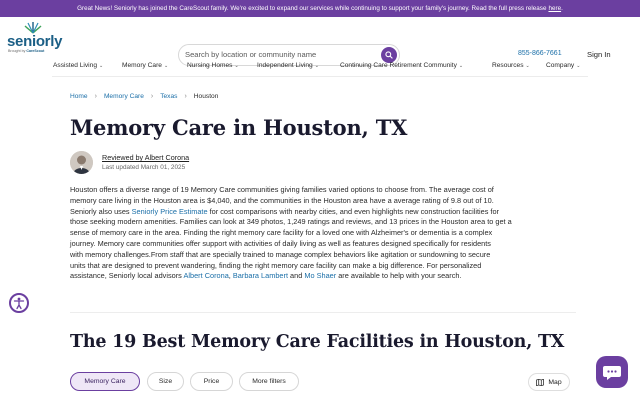  What do you see at coordinates (239, 127) in the screenshot?
I see `page-title: Memory Care in Houston, TX` at bounding box center [239, 127].